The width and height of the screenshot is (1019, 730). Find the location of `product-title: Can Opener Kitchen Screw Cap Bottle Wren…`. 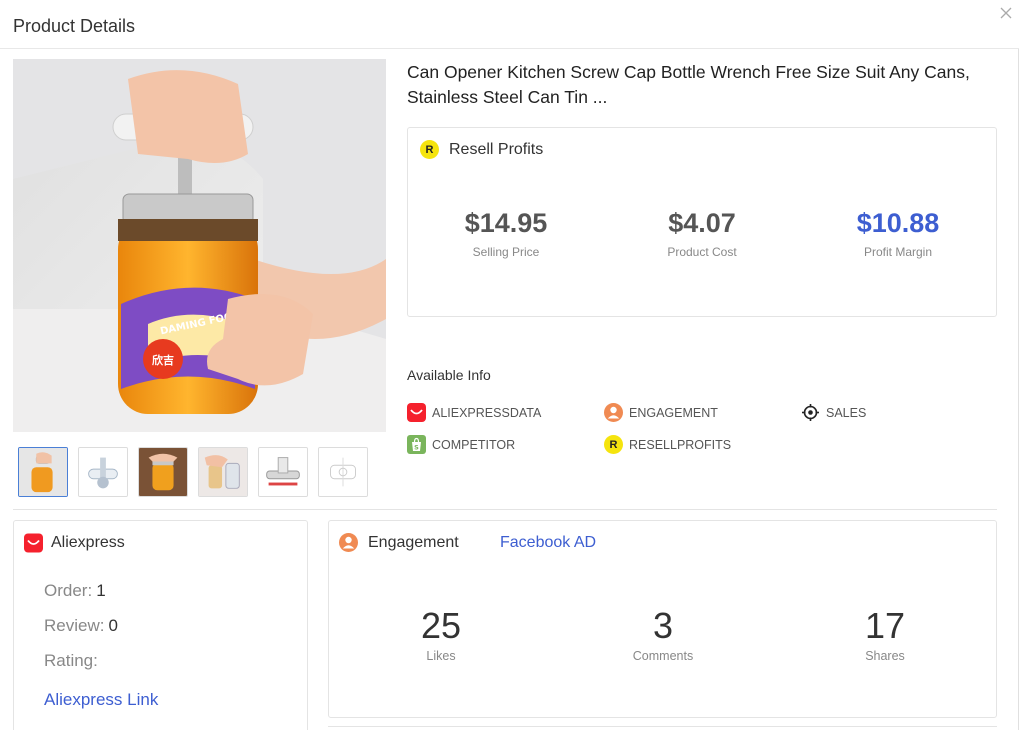

product-title: Can Opener Kitchen Screw Cap Bottle Wren… is located at coordinates (688, 84).